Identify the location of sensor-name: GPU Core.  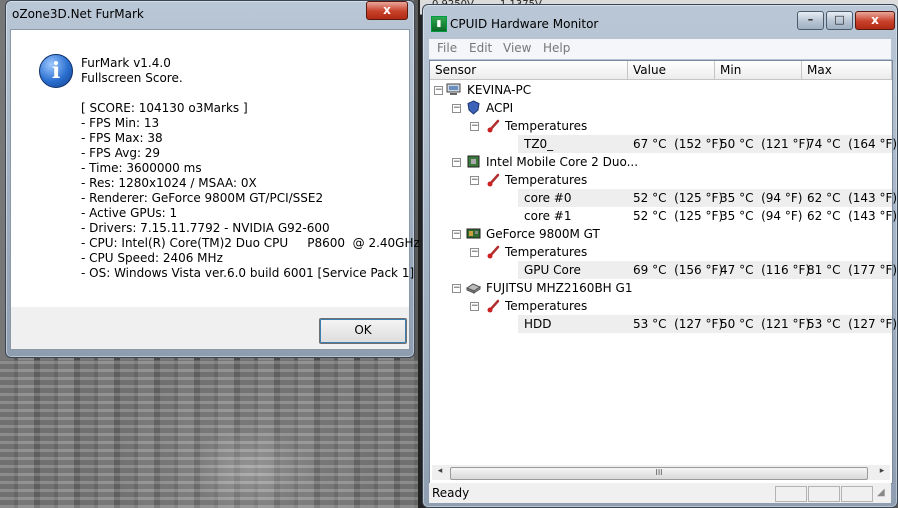
(552, 270).